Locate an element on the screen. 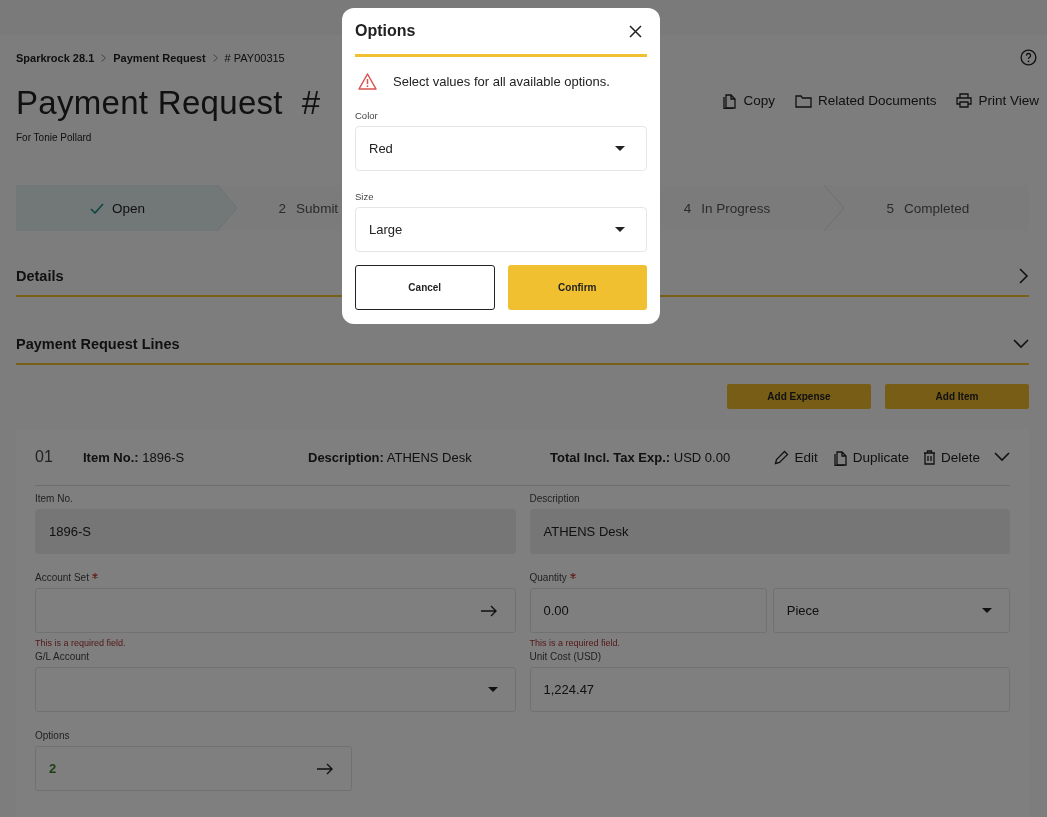 The height and width of the screenshot is (817, 1047). chevron-right-icon is located at coordinates (1024, 276).